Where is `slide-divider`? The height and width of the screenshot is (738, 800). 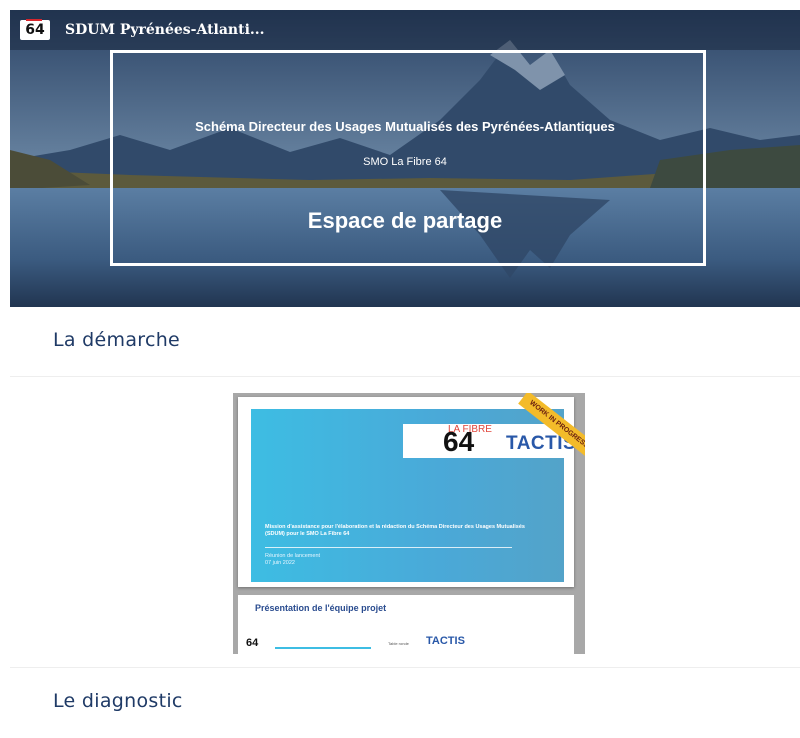 slide-divider is located at coordinates (388, 547).